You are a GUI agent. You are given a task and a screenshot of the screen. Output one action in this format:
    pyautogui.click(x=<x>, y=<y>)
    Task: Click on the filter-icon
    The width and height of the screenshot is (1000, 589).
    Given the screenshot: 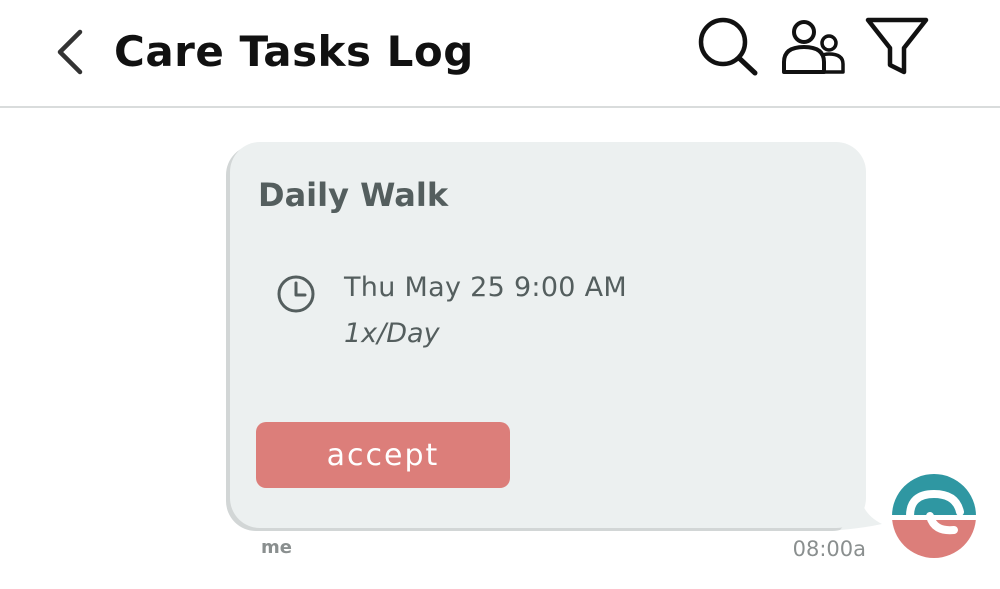 What is the action you would take?
    pyautogui.click(x=897, y=46)
    